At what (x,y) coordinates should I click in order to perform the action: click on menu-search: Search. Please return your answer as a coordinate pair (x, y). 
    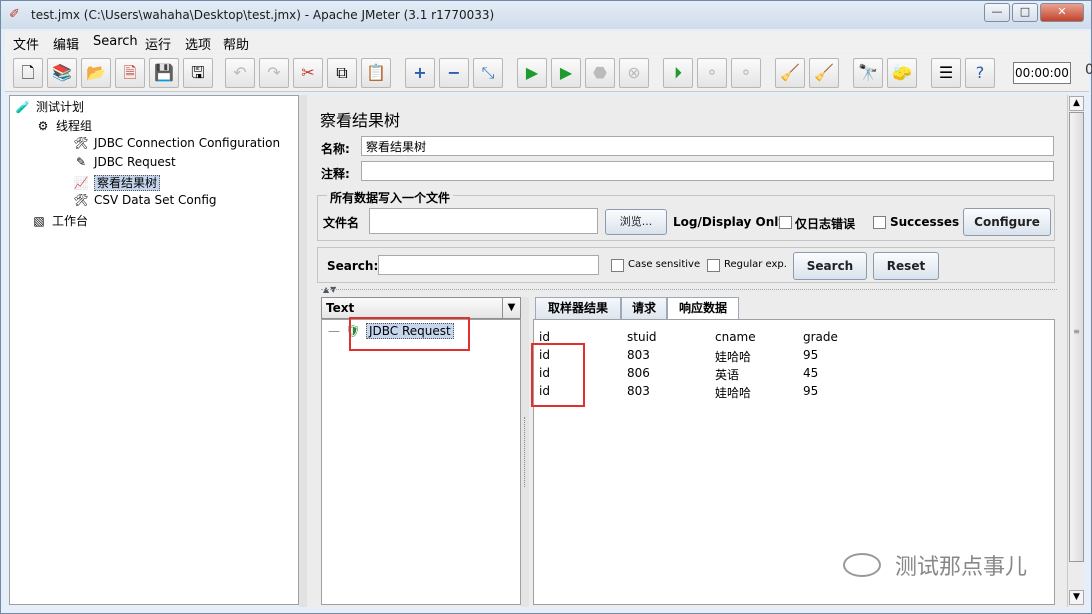
    Looking at the image, I should click on (115, 41).